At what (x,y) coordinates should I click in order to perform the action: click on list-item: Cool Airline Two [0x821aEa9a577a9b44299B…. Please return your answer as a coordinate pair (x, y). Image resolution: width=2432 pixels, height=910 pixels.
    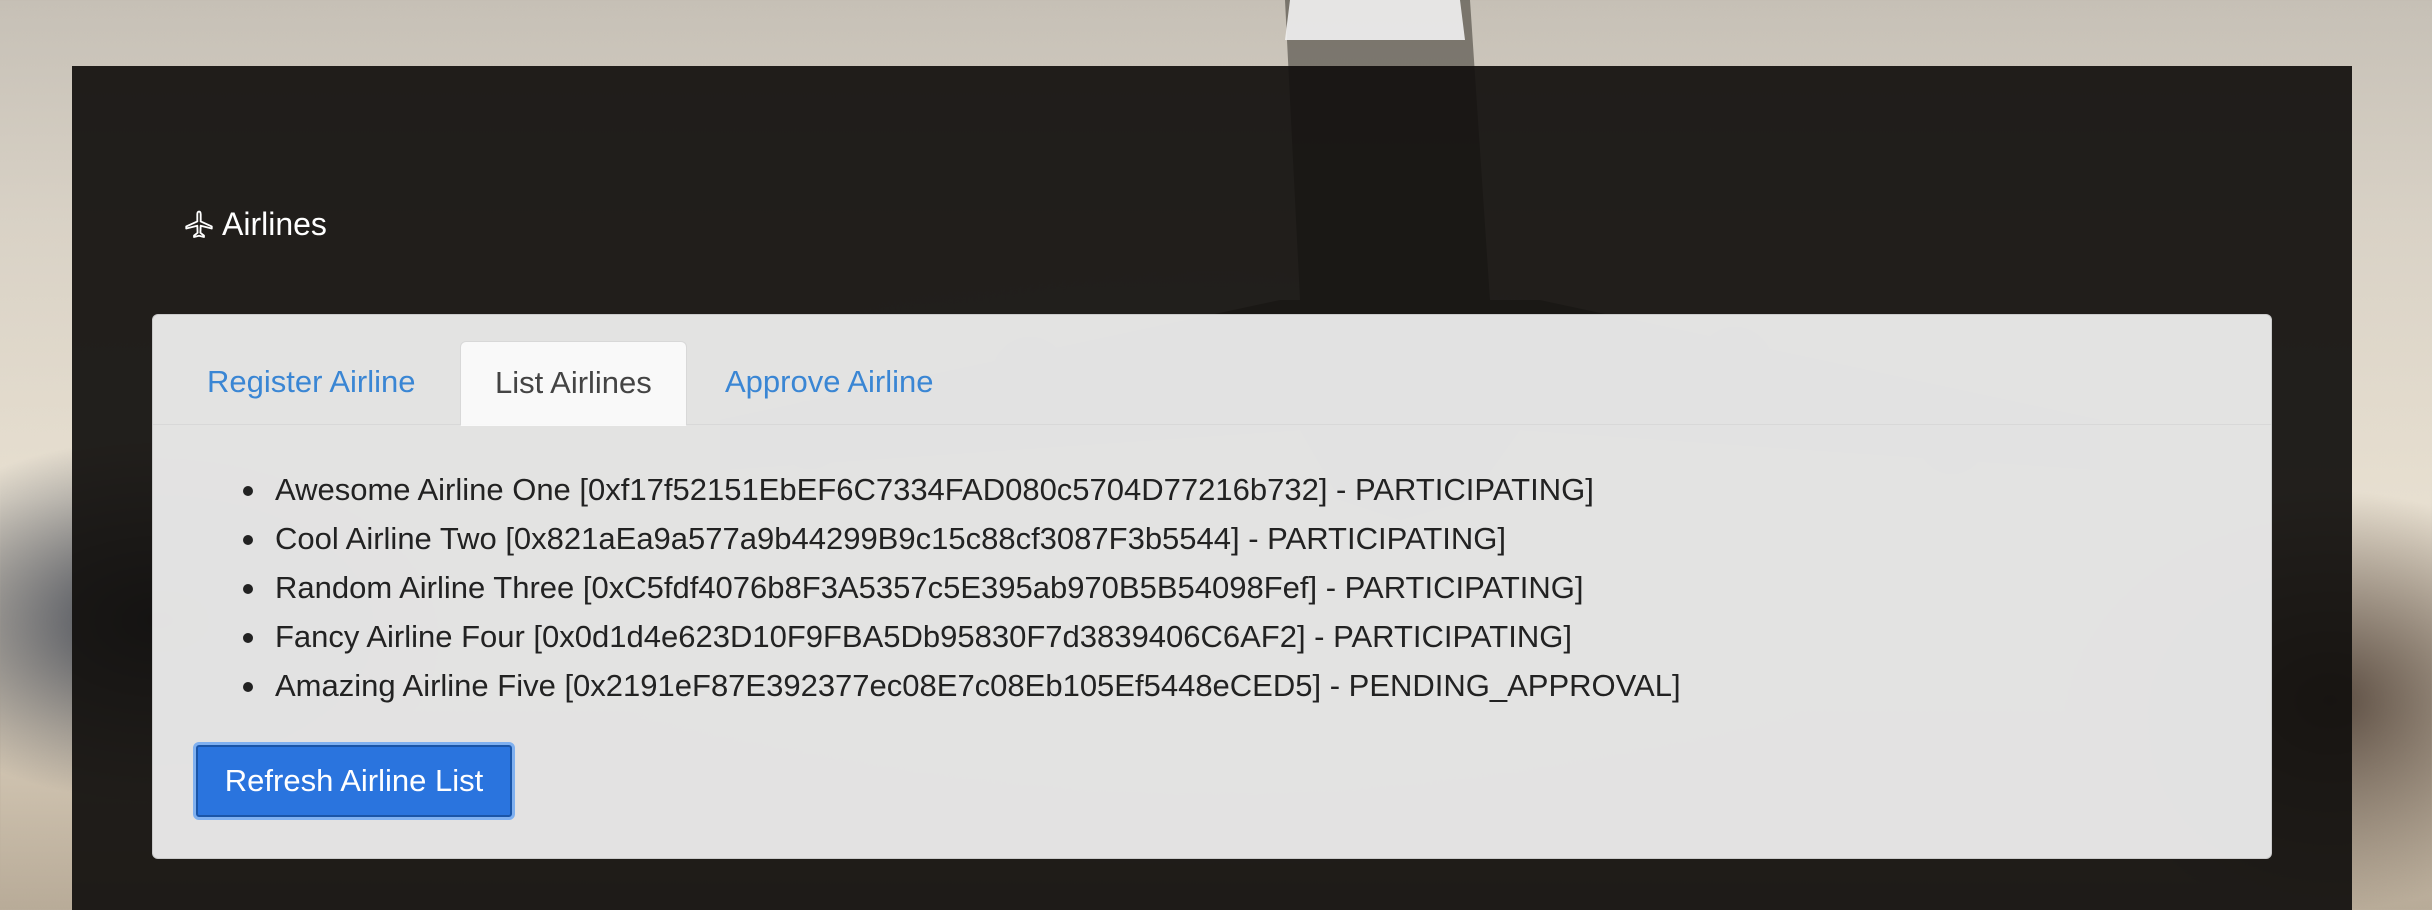
    Looking at the image, I should click on (962, 538).